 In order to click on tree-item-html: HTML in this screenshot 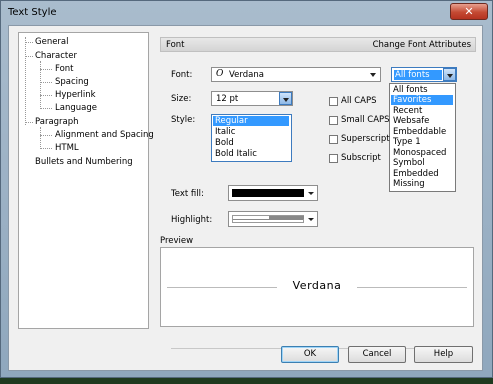, I will do `click(67, 148)`.